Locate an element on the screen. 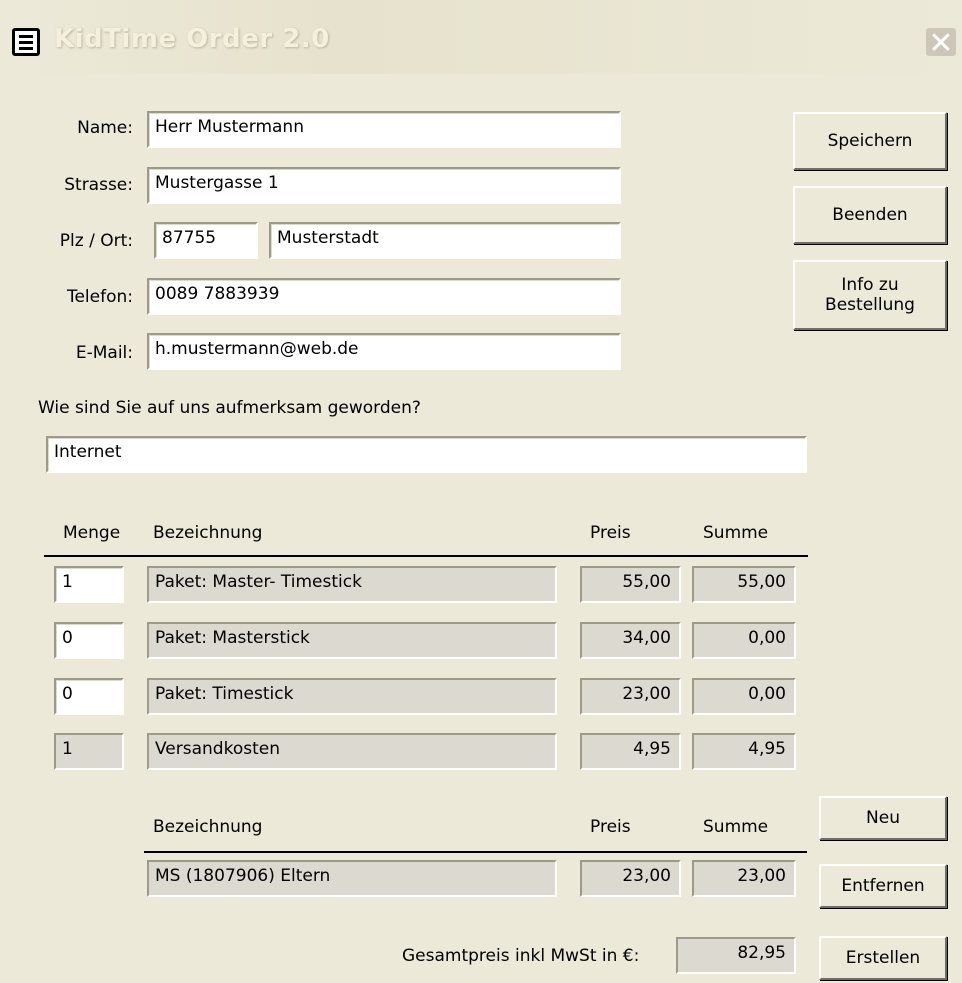 Image resolution: width=962 pixels, height=983 pixels. speichern-button: Speichern is located at coordinates (870, 141).